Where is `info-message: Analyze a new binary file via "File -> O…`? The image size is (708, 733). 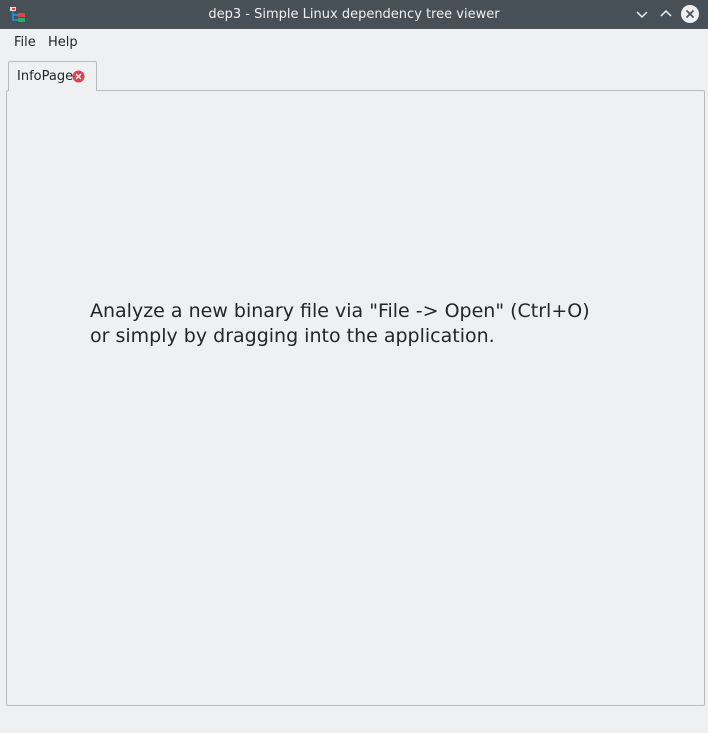
info-message: Analyze a new binary file via "File -> O… is located at coordinates (340, 324).